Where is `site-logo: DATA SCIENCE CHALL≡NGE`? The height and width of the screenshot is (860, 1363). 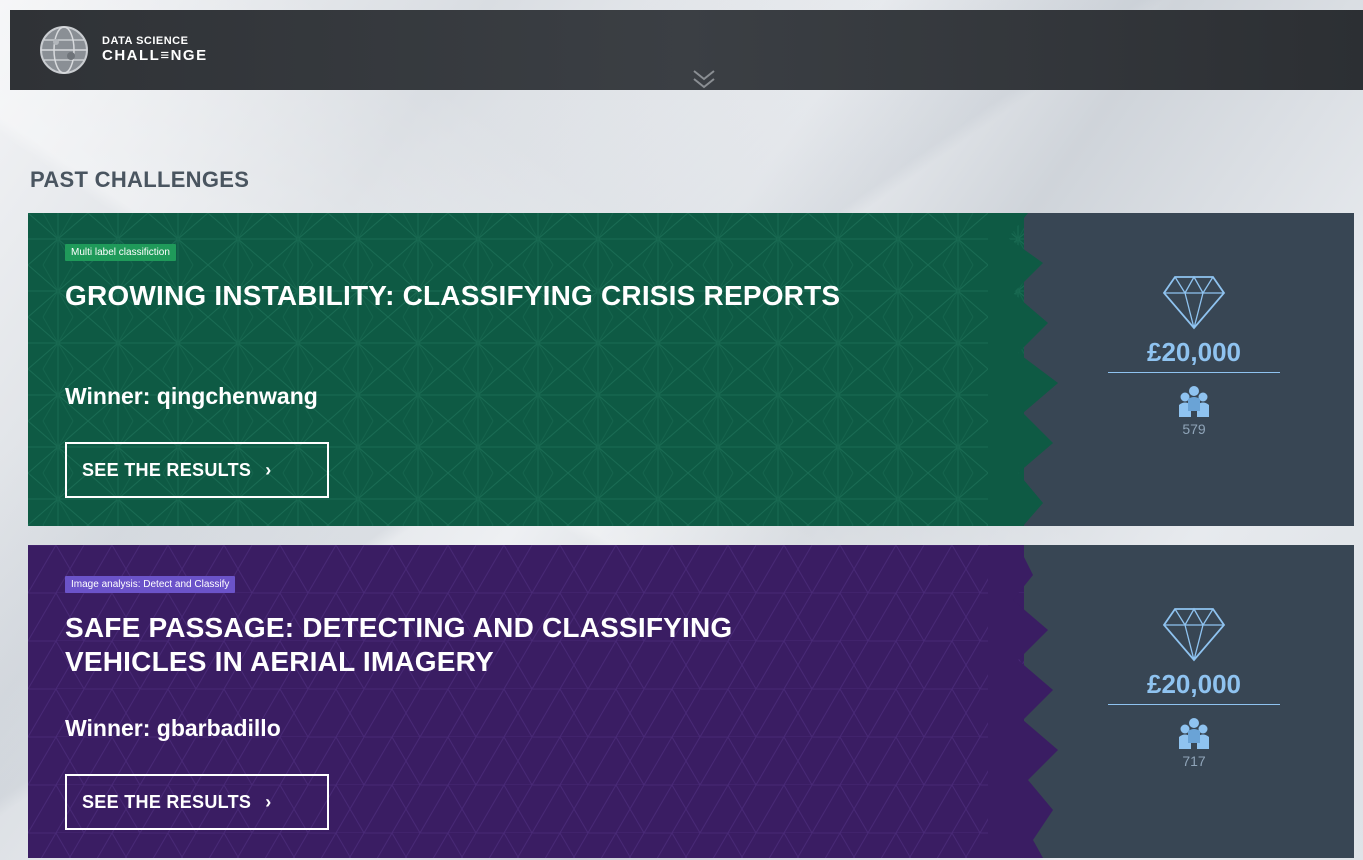 site-logo: DATA SCIENCE CHALL≡NGE is located at coordinates (123, 50).